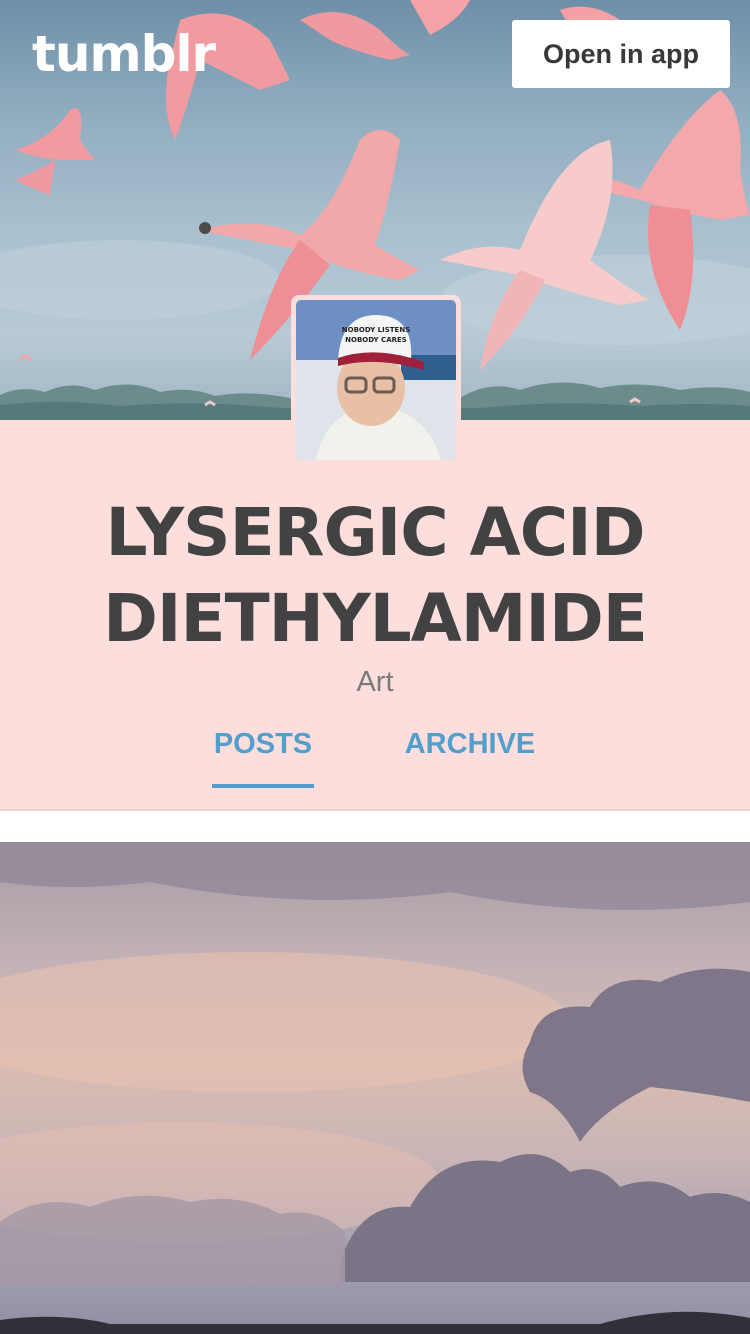  What do you see at coordinates (470, 758) in the screenshot?
I see `tab-archive: ARCHIVE` at bounding box center [470, 758].